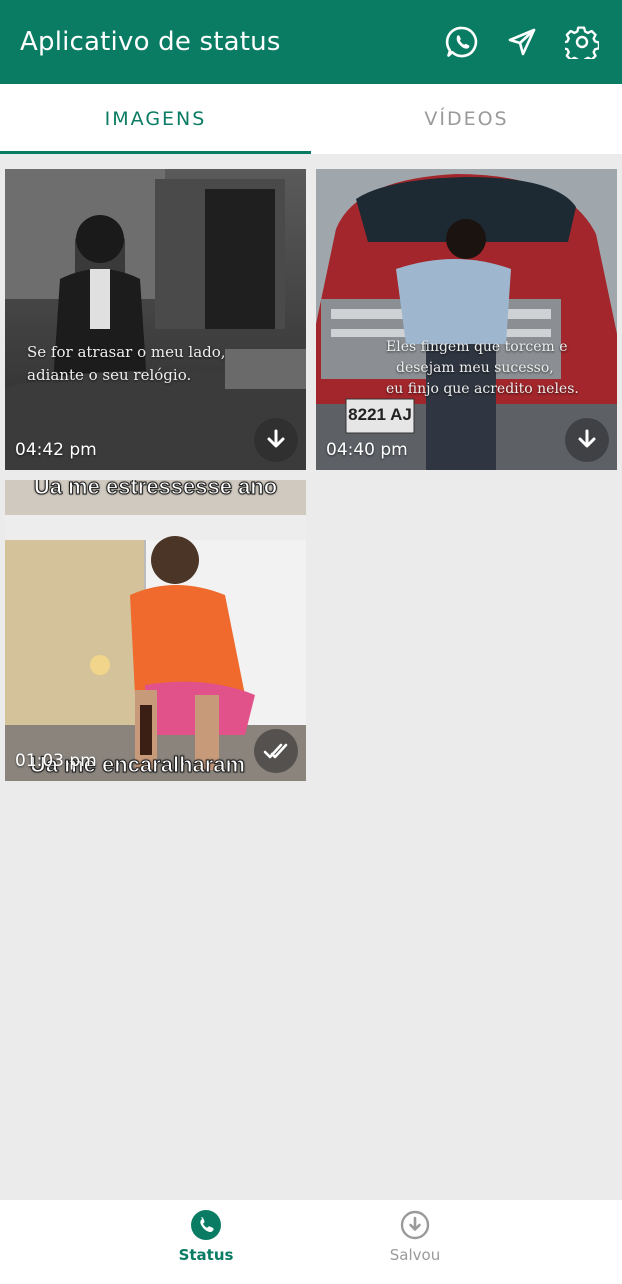 The width and height of the screenshot is (622, 1284). I want to click on tab-videos: VÍDEOS, so click(466, 119).